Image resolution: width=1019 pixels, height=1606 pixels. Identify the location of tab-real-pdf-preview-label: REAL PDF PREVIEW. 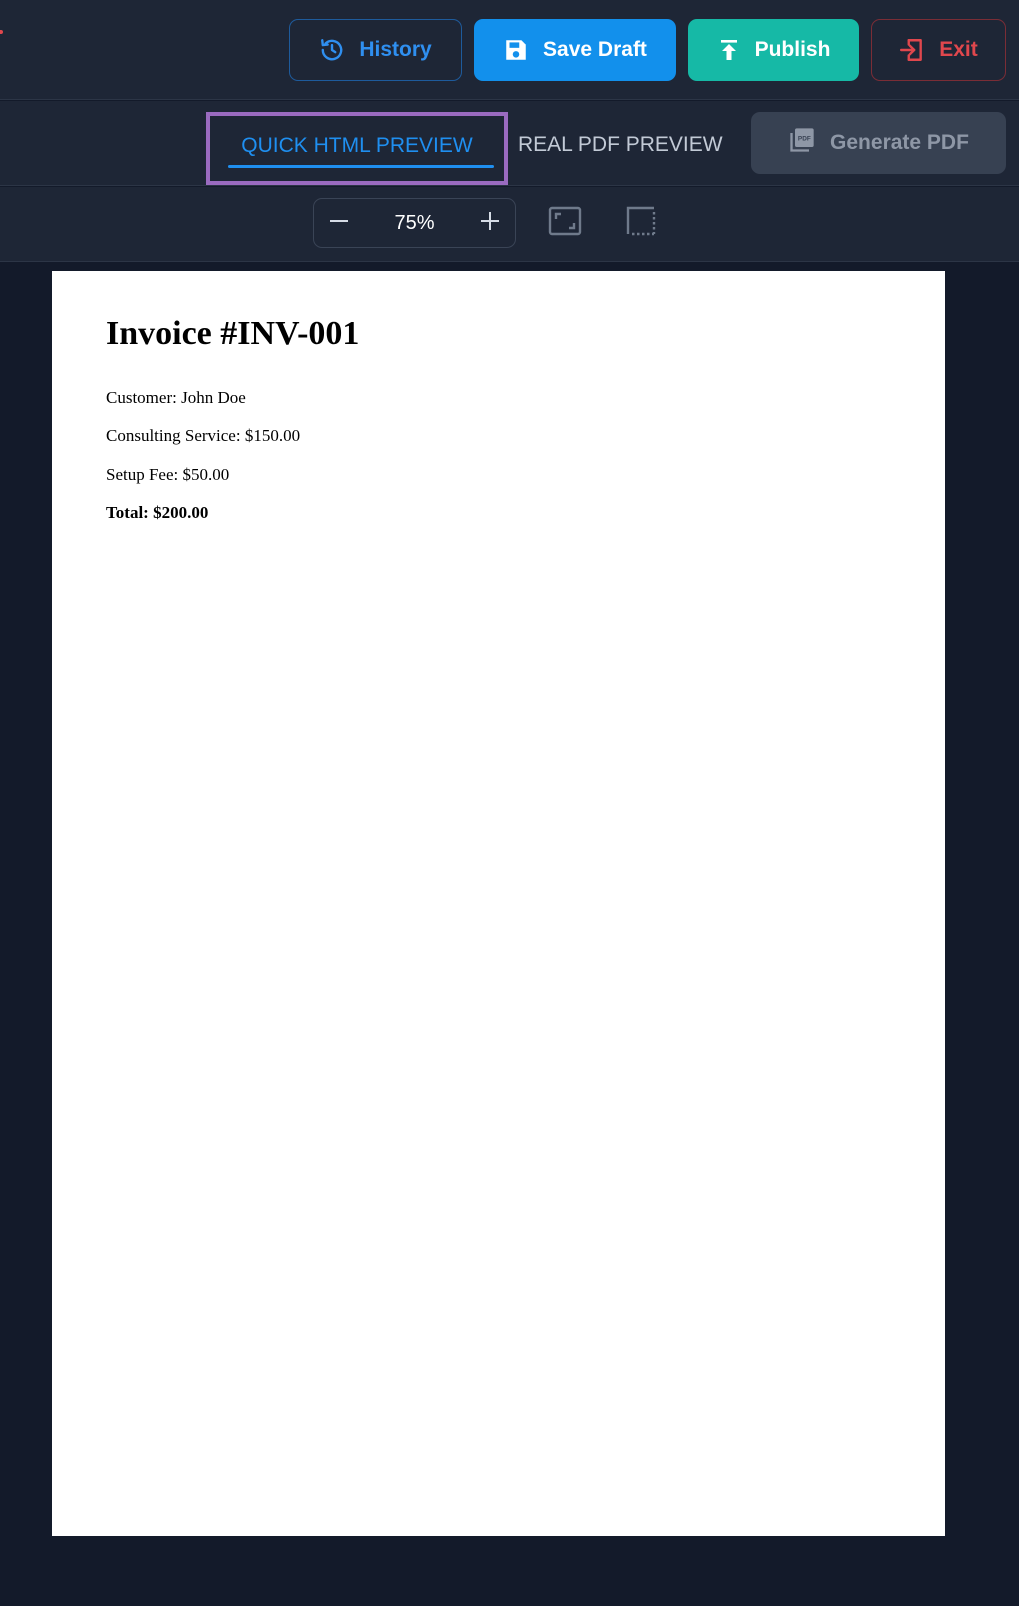
(620, 144).